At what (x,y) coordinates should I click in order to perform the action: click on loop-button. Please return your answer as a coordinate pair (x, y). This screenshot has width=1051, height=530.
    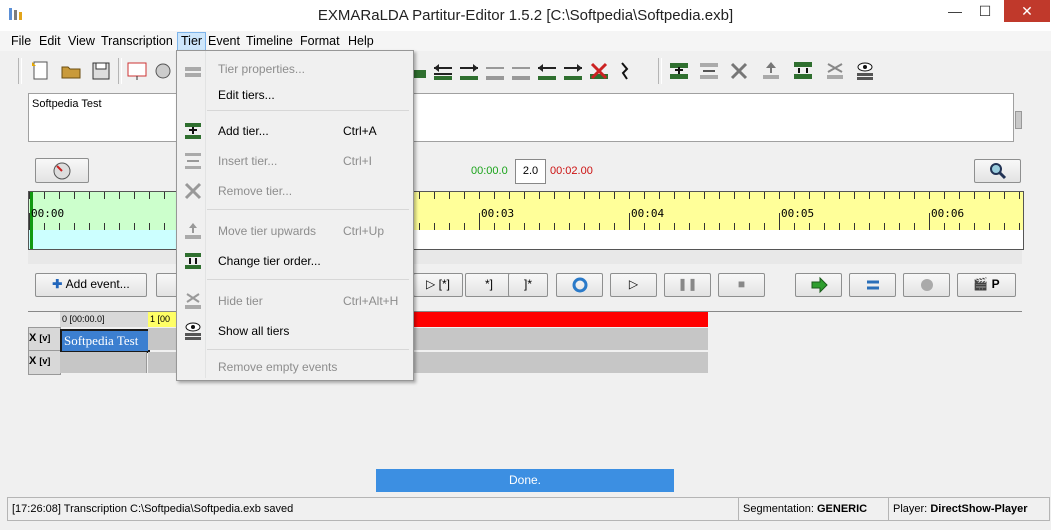
    Looking at the image, I should click on (579, 285).